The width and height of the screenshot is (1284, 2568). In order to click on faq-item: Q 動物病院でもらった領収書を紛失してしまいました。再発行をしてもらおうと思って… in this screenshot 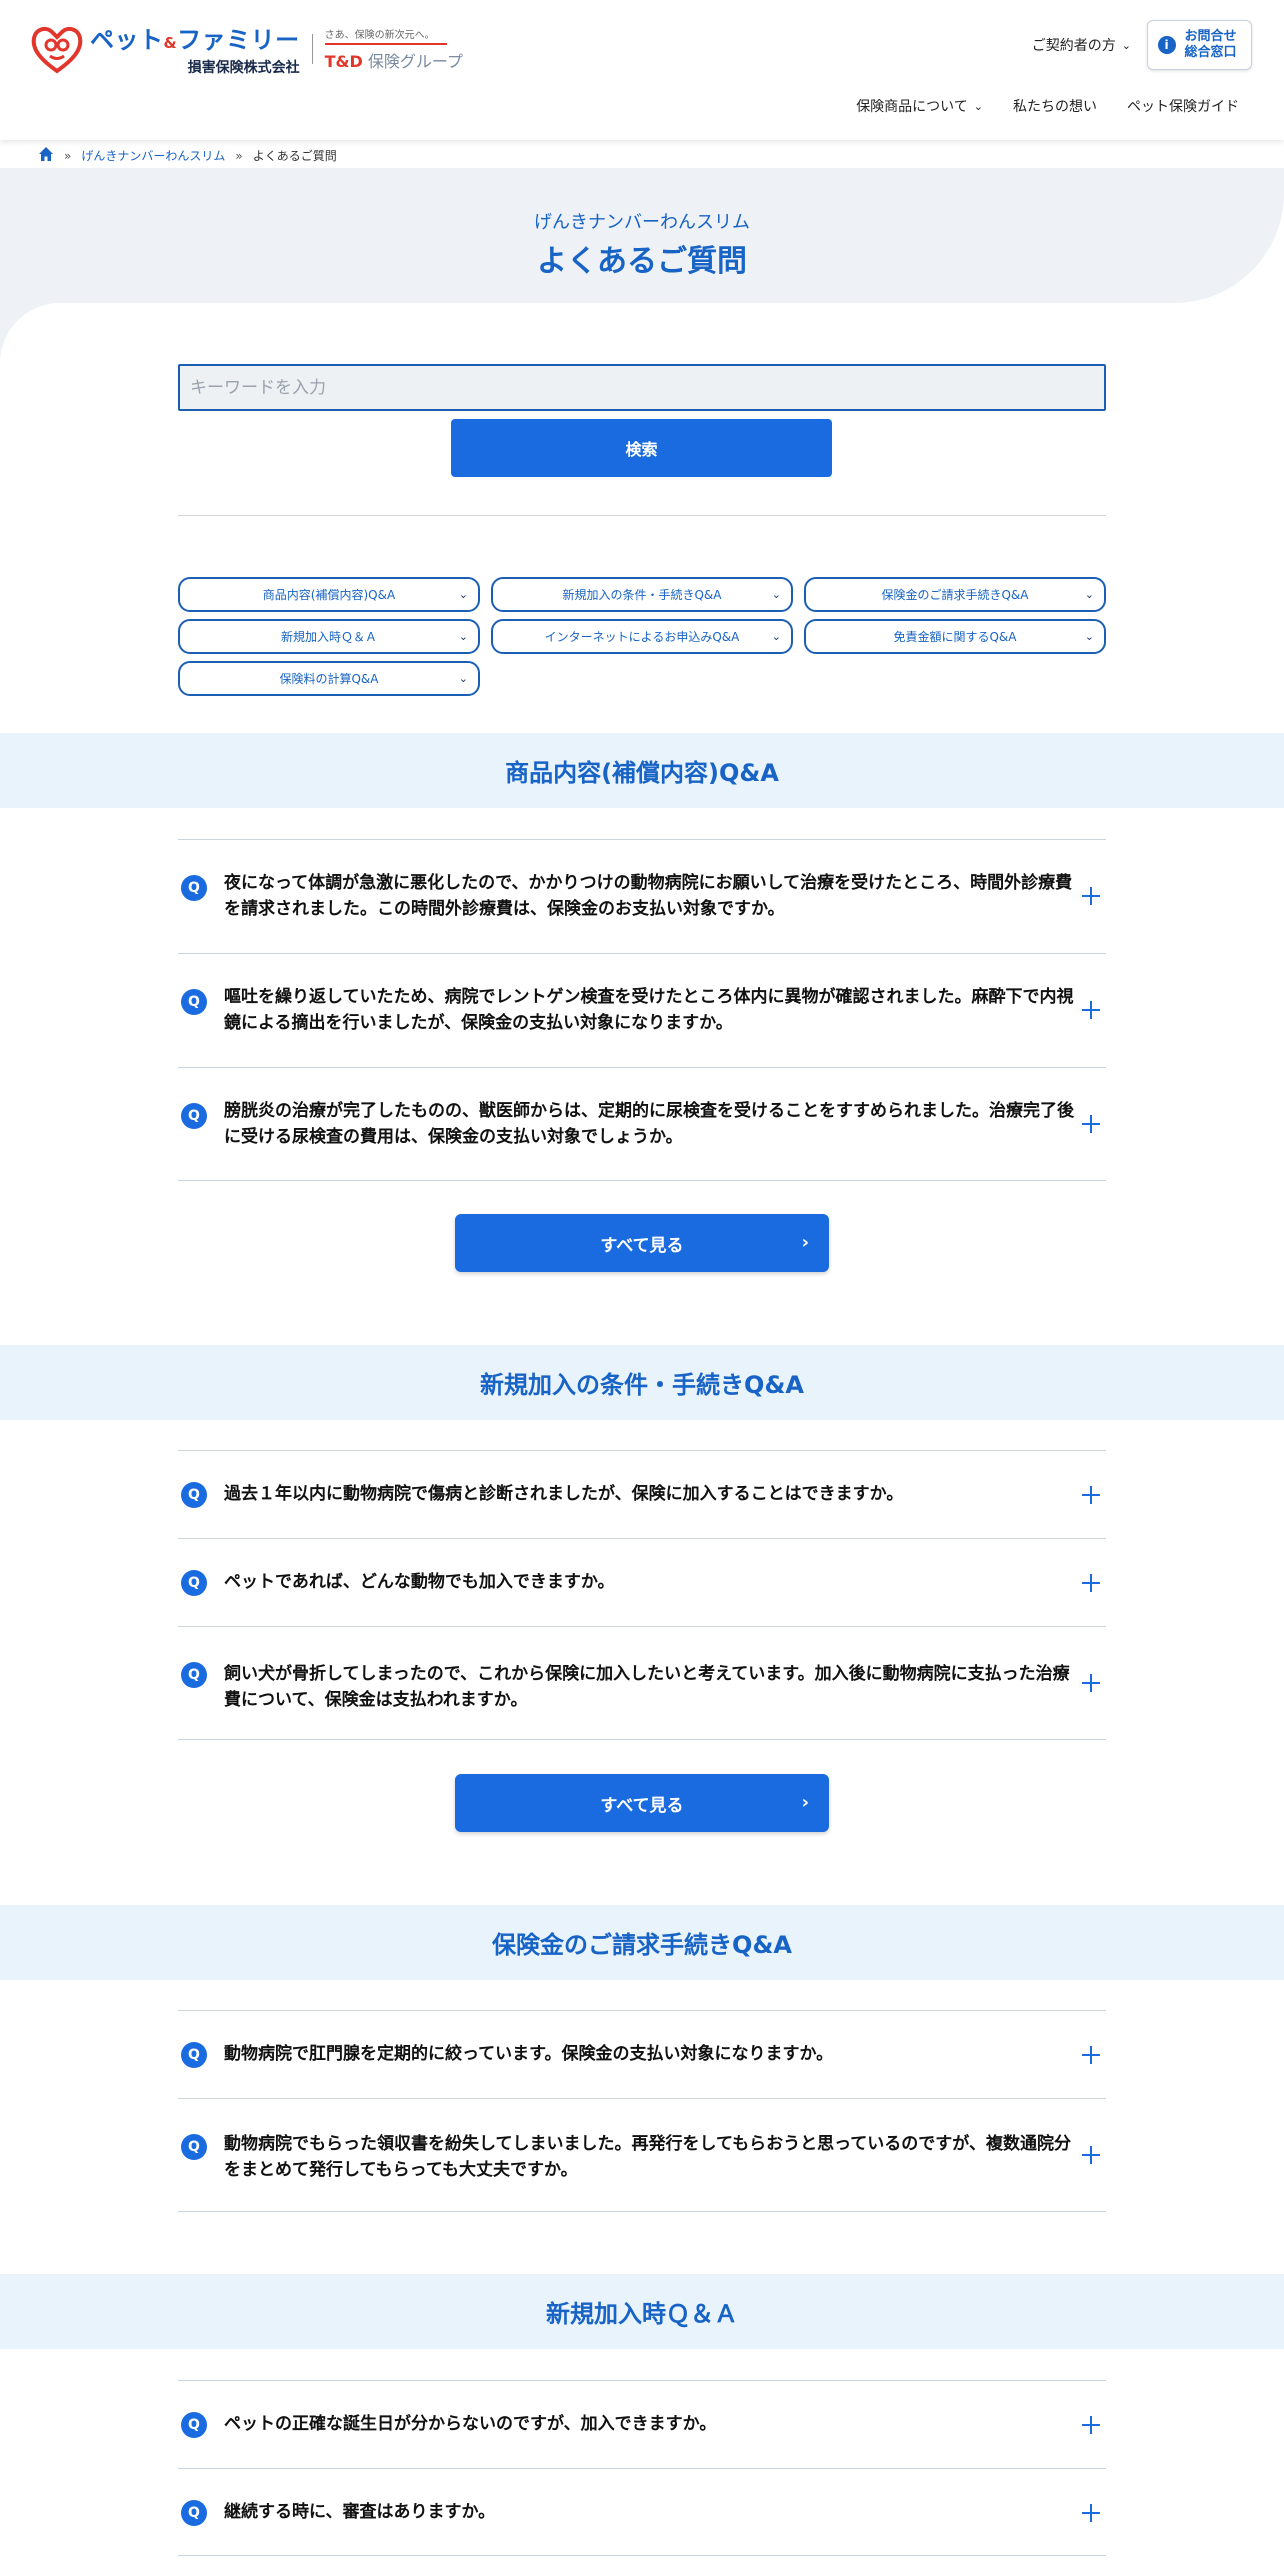, I will do `click(642, 2155)`.